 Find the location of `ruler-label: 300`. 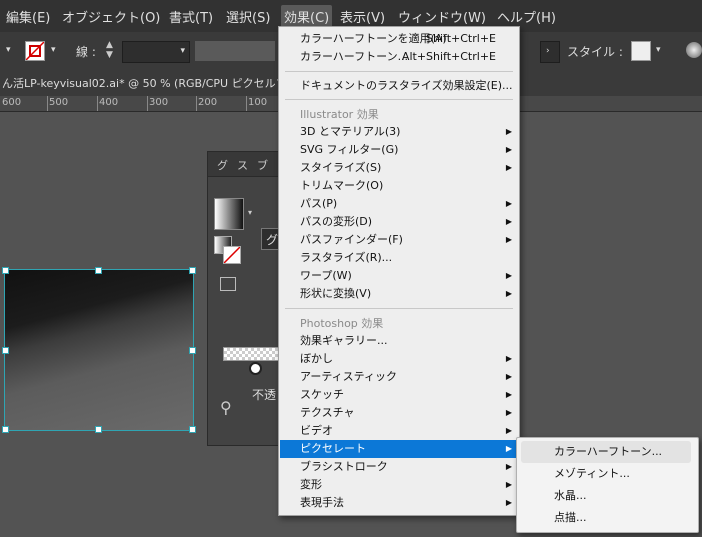

ruler-label: 300 is located at coordinates (159, 102).